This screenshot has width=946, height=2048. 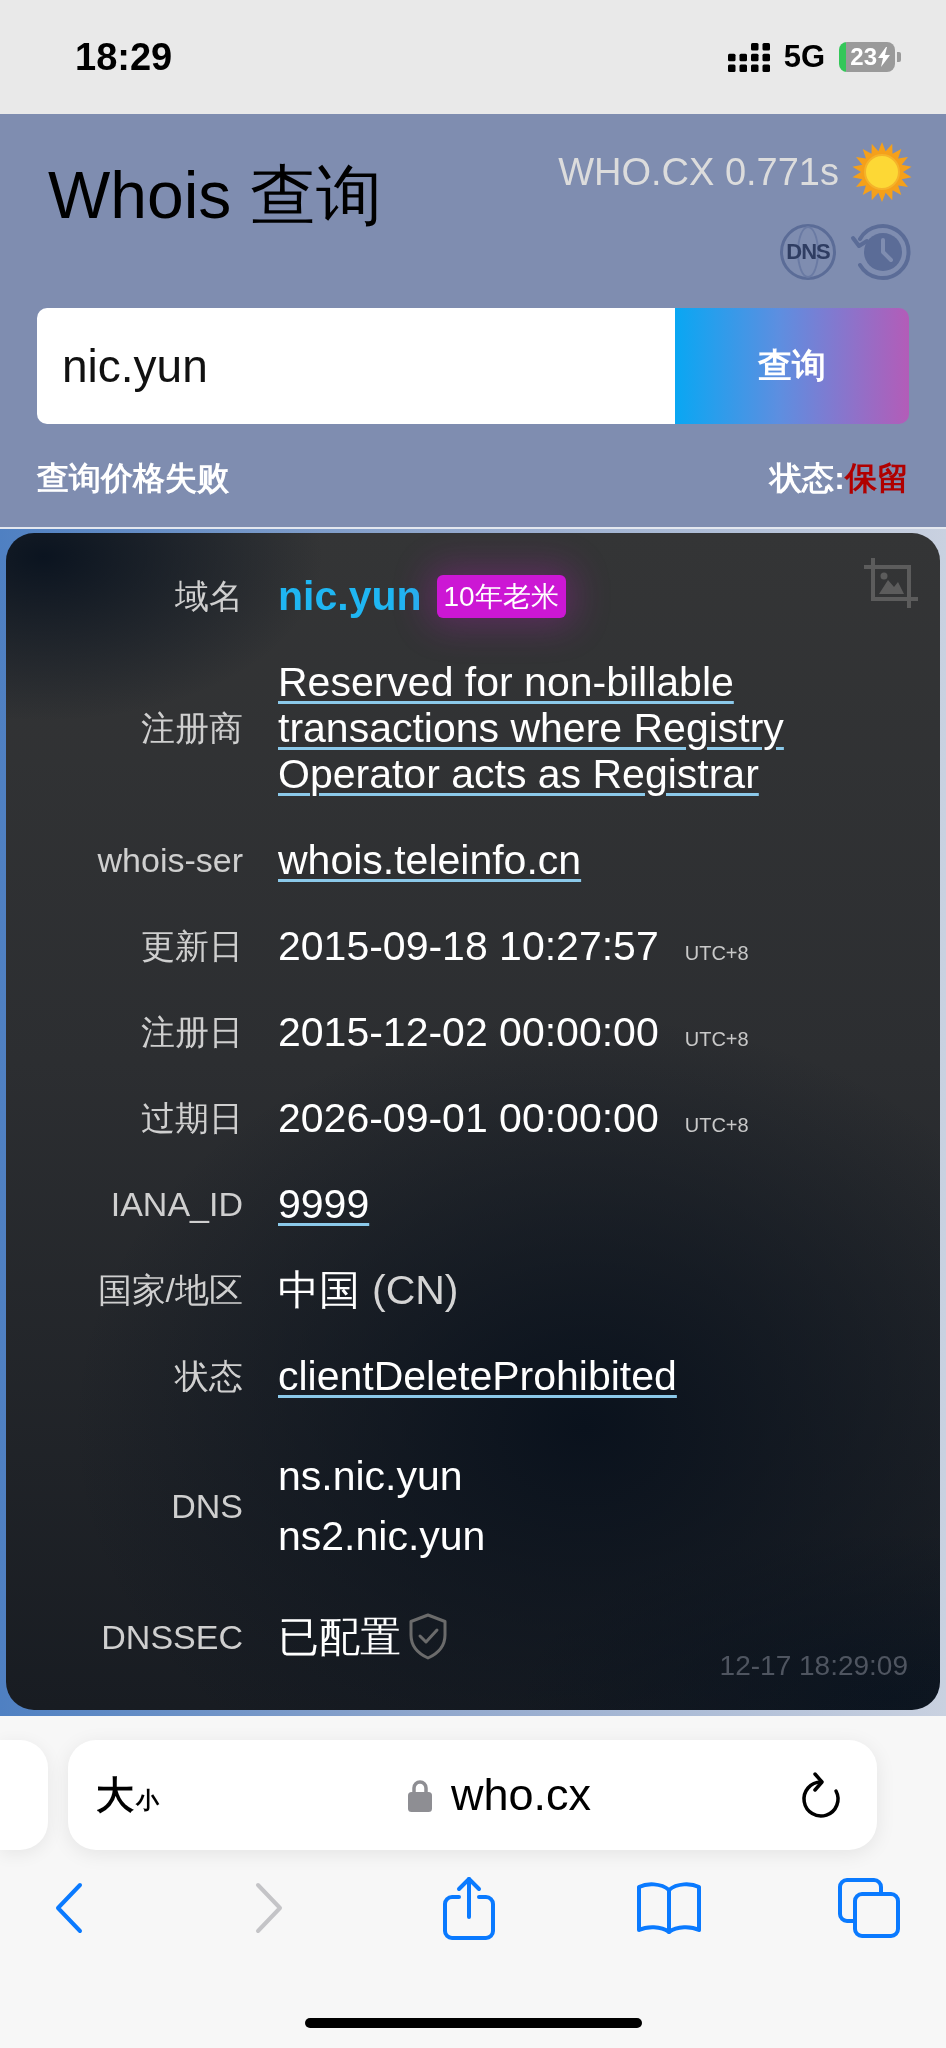 What do you see at coordinates (415, 1290) in the screenshot?
I see `country-code: (CN)` at bounding box center [415, 1290].